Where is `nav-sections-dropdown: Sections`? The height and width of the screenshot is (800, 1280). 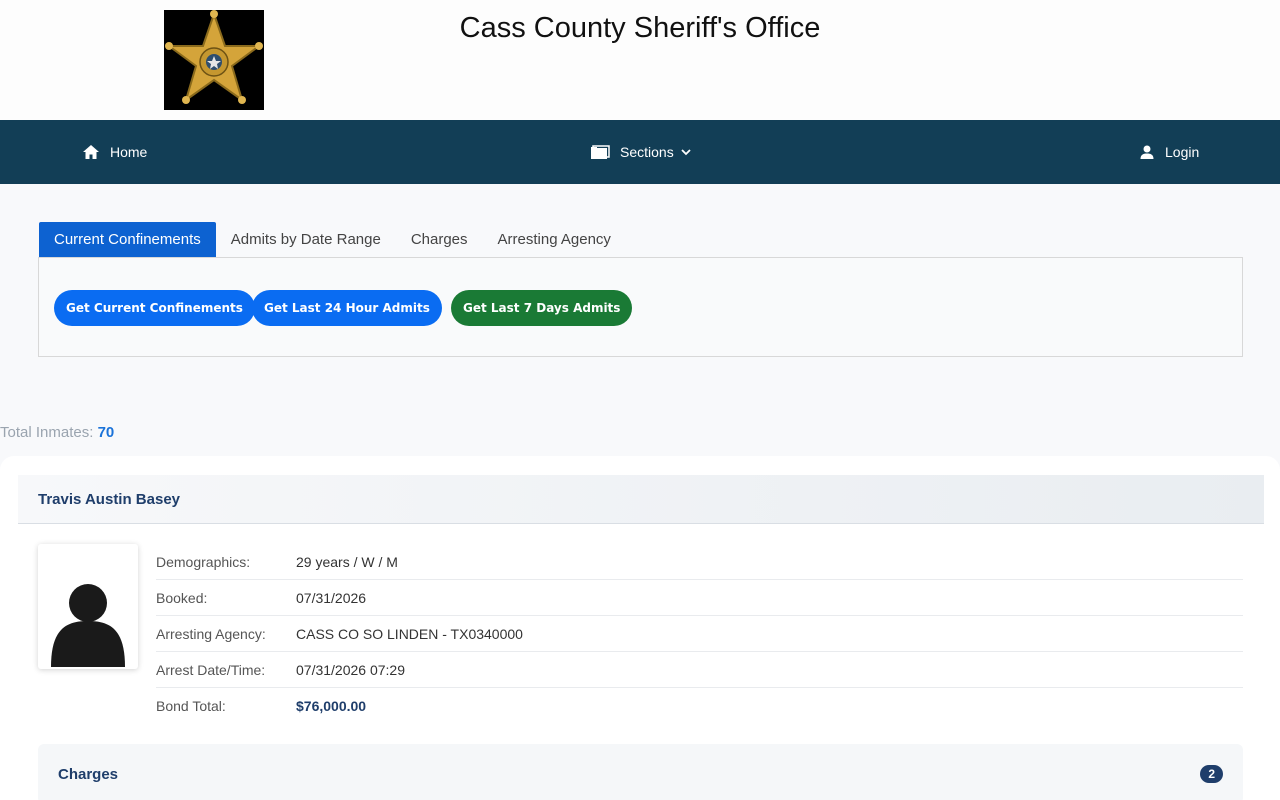
nav-sections-dropdown: Sections is located at coordinates (641, 152).